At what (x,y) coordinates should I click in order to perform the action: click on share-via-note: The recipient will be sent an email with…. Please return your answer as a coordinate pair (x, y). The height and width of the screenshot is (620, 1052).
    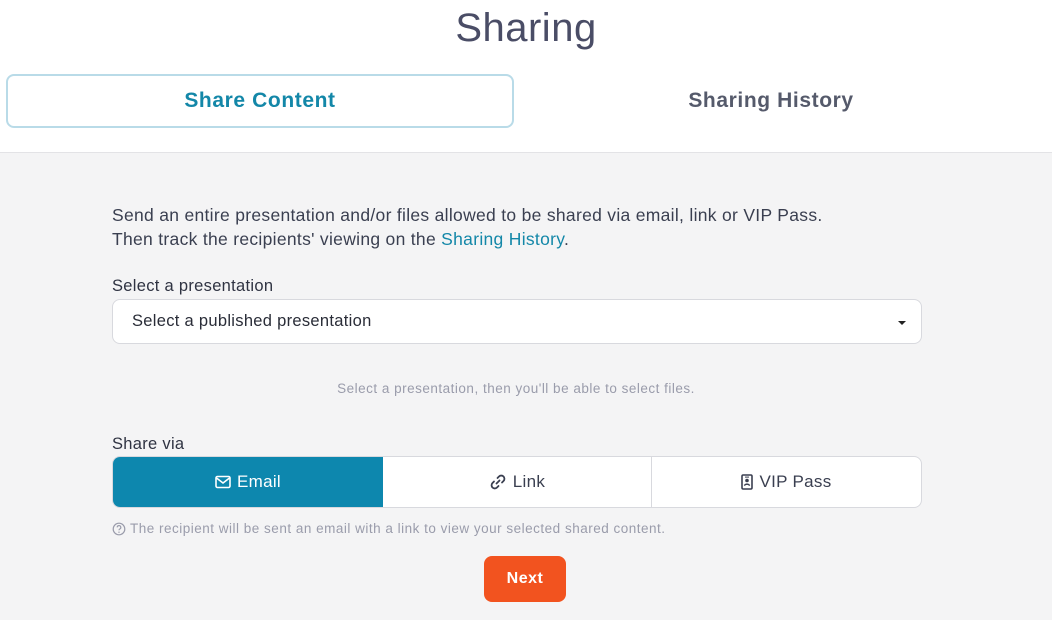
    Looking at the image, I should click on (389, 528).